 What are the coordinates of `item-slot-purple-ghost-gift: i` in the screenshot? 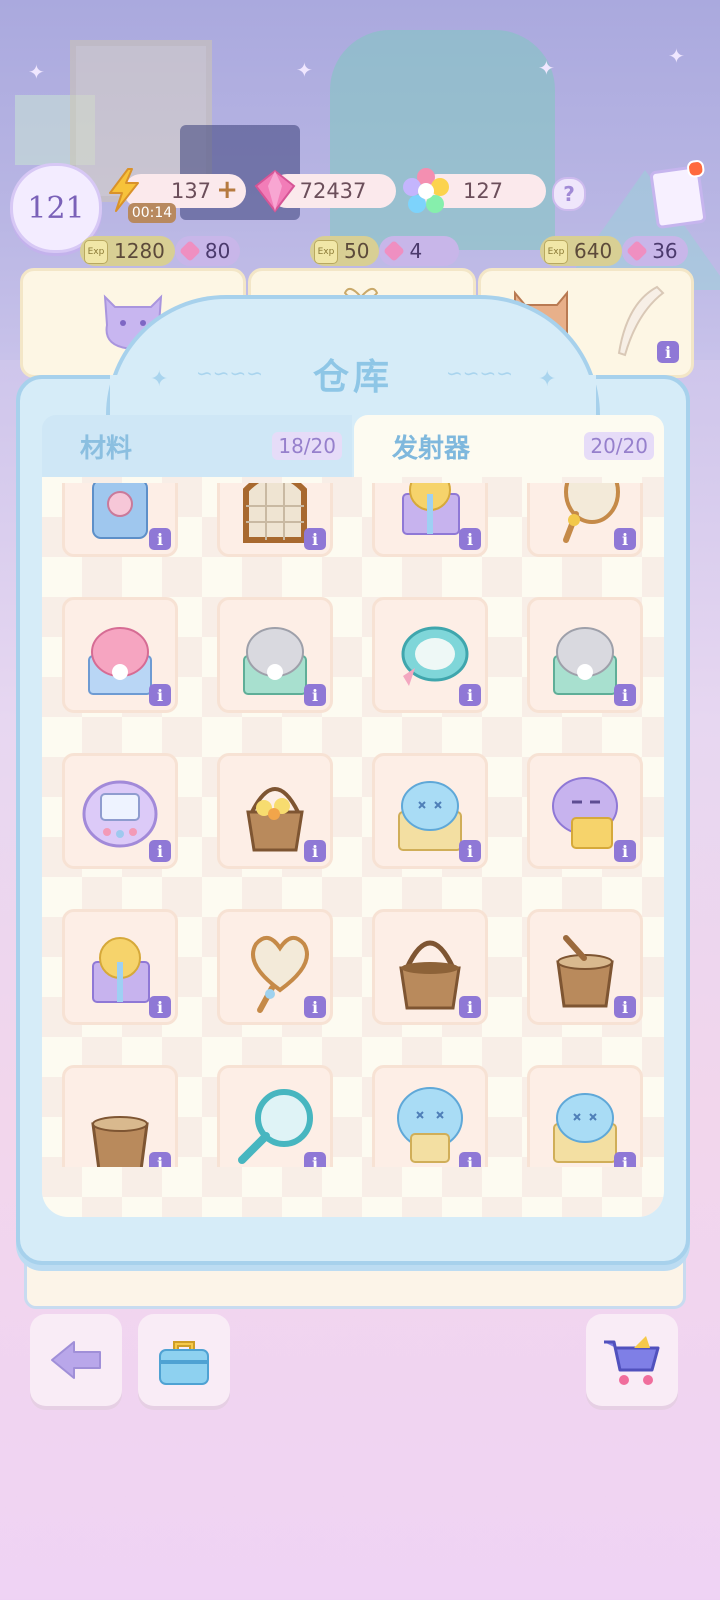 It's located at (585, 811).